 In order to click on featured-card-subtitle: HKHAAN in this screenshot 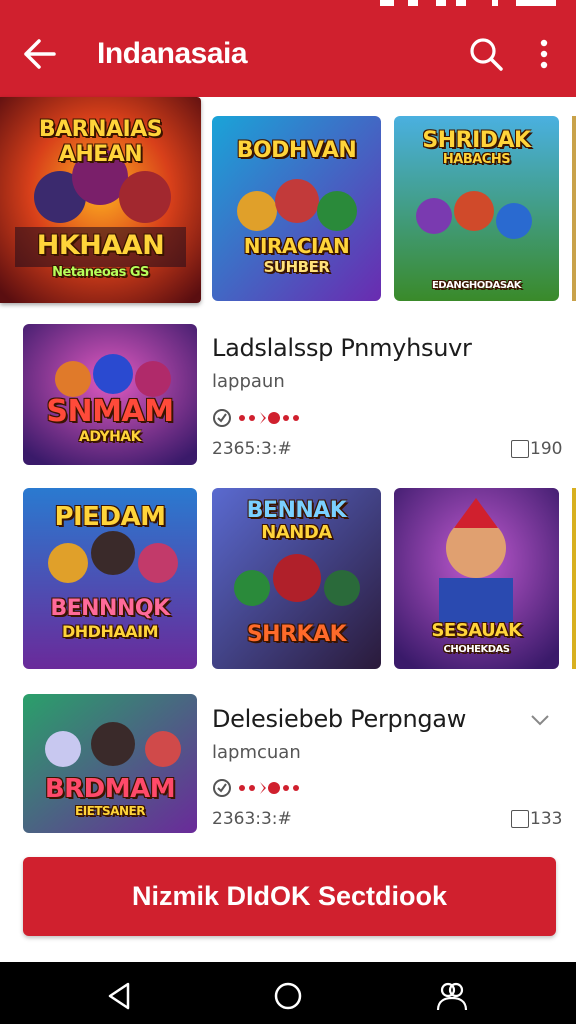, I will do `click(100, 245)`.